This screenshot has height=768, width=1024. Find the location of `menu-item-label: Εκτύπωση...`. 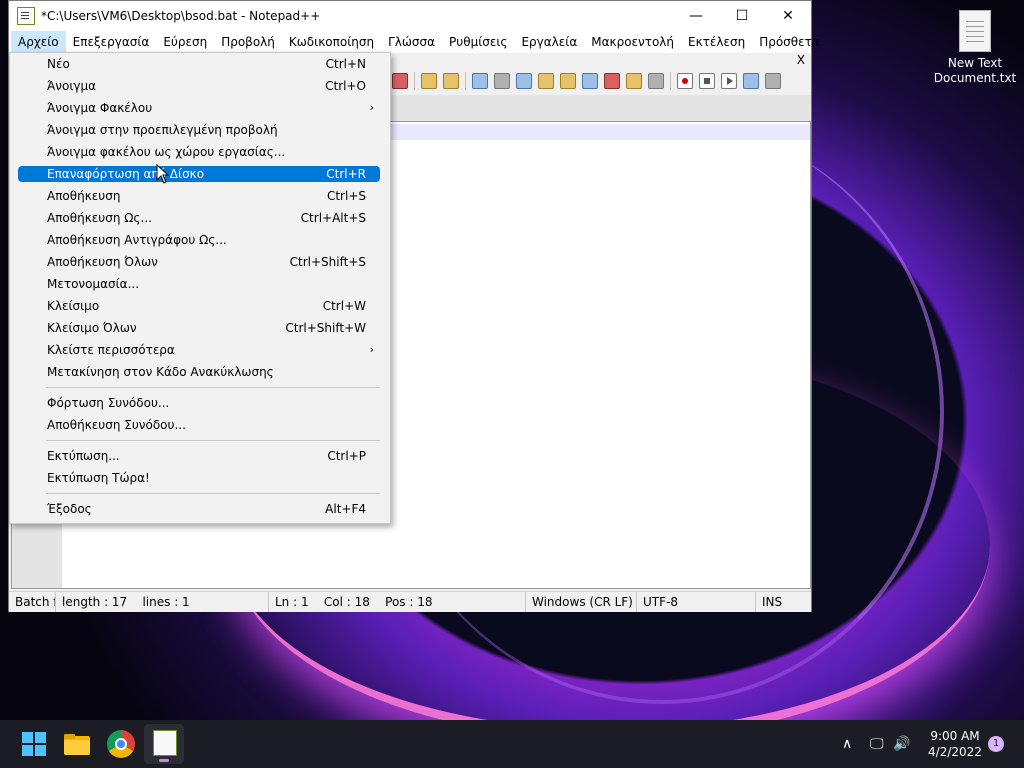

menu-item-label: Εκτύπωση... is located at coordinates (83, 456).